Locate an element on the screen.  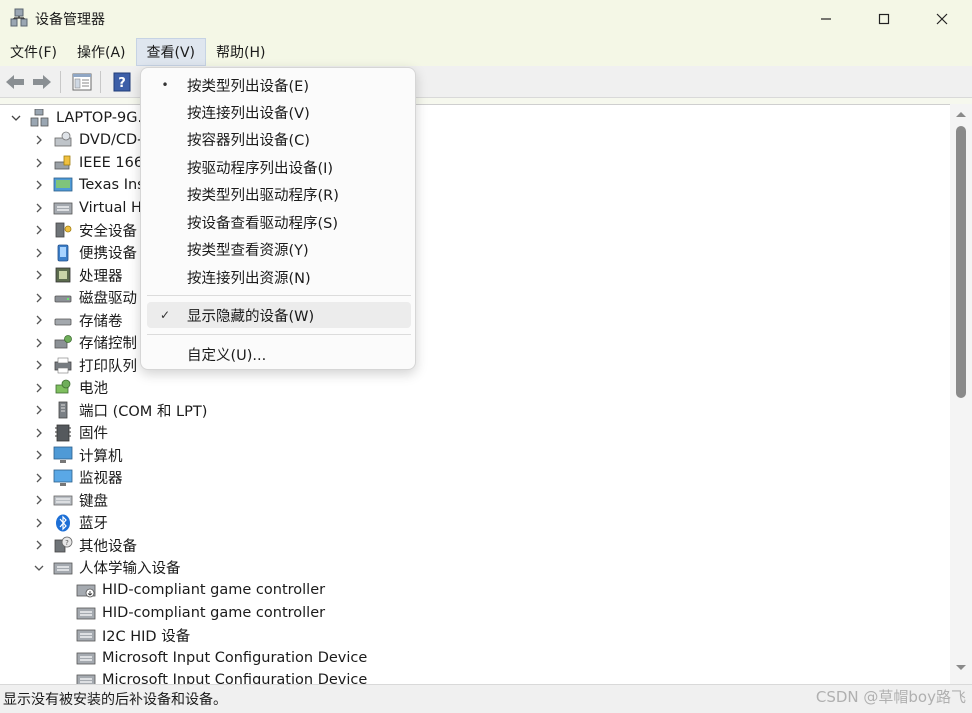
tree-device-label: HID-compliant game controller is located at coordinates (214, 612).